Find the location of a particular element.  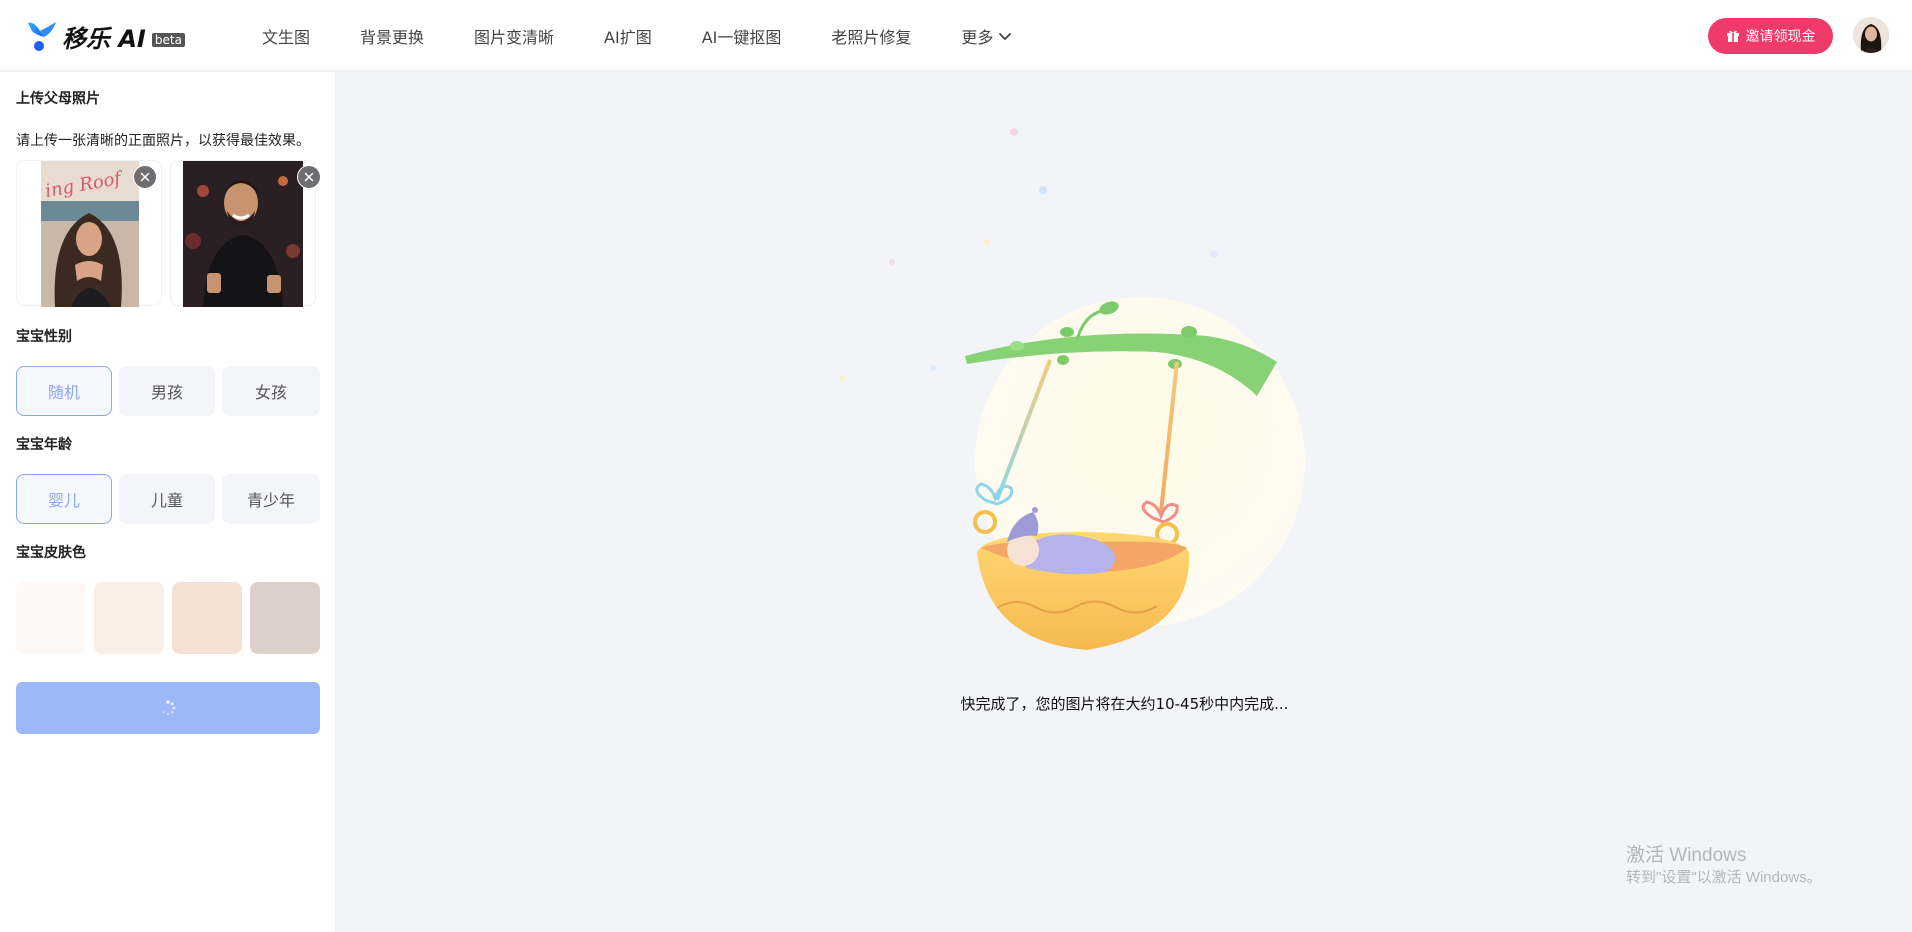

windows-activation-watermark-subtitle: 转到"设置"以激活 Windows。 is located at coordinates (1724, 877).